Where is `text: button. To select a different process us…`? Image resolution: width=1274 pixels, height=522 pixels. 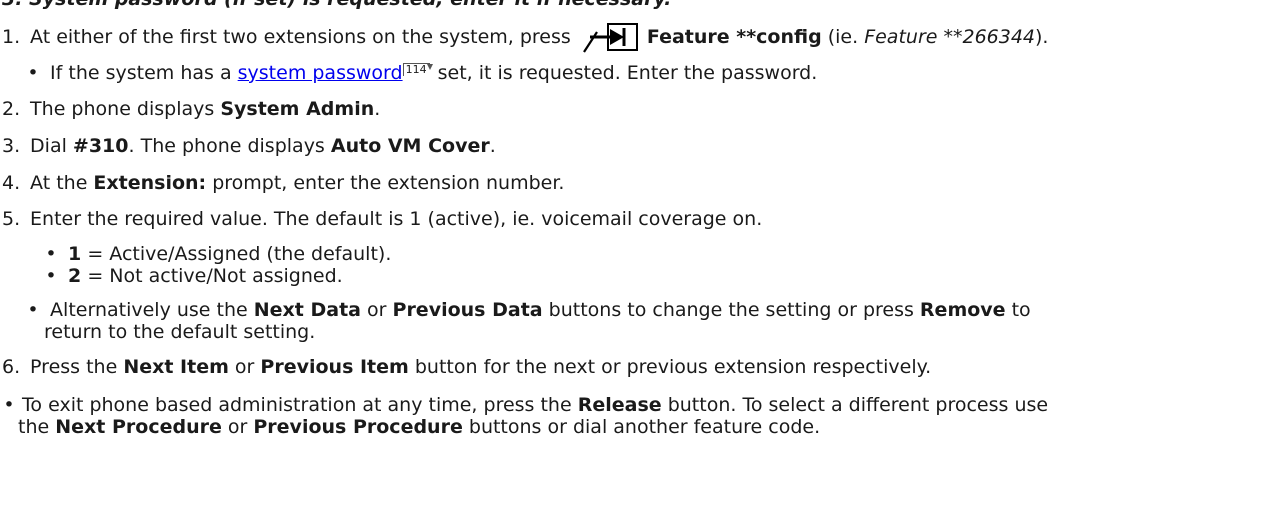
text: button. To select a different process us… is located at coordinates (855, 405).